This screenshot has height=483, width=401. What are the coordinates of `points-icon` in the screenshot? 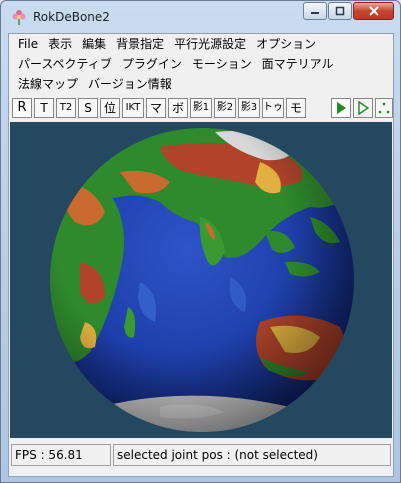 It's located at (384, 108).